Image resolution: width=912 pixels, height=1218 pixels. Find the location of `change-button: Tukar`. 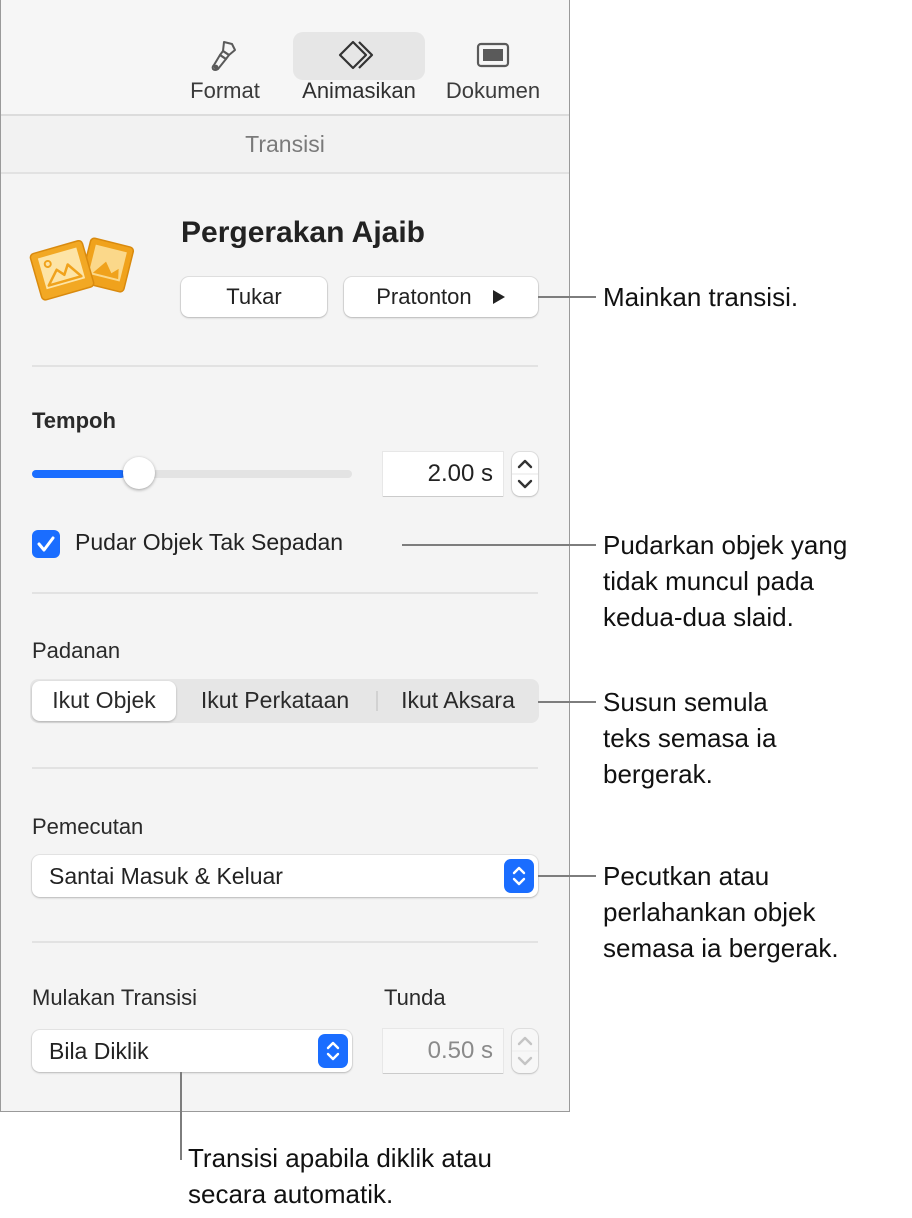

change-button: Tukar is located at coordinates (254, 297).